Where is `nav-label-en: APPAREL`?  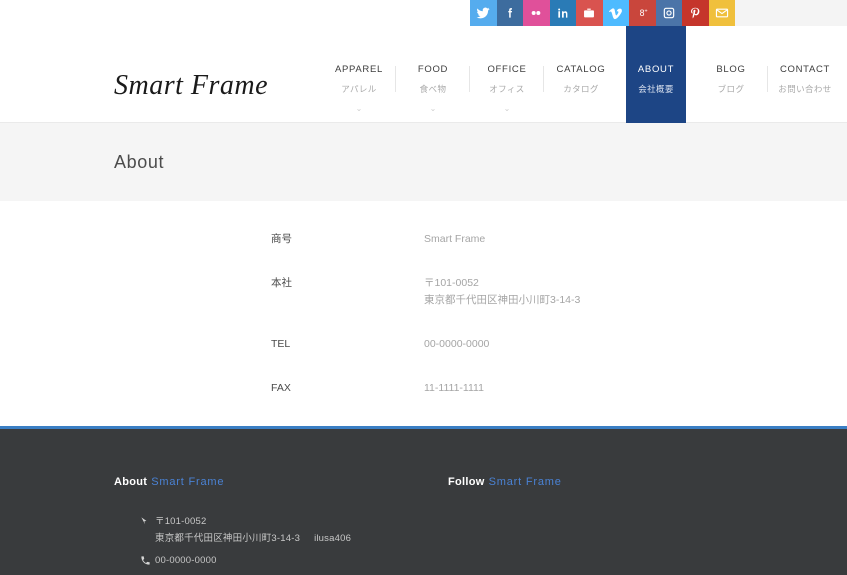 nav-label-en: APPAREL is located at coordinates (359, 69).